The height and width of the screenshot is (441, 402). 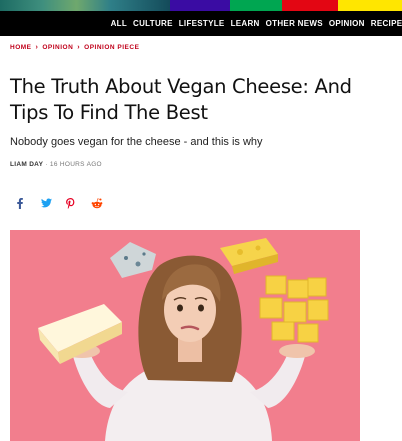 What do you see at coordinates (21, 47) in the screenshot?
I see `breadcrumb-home: HOME` at bounding box center [21, 47].